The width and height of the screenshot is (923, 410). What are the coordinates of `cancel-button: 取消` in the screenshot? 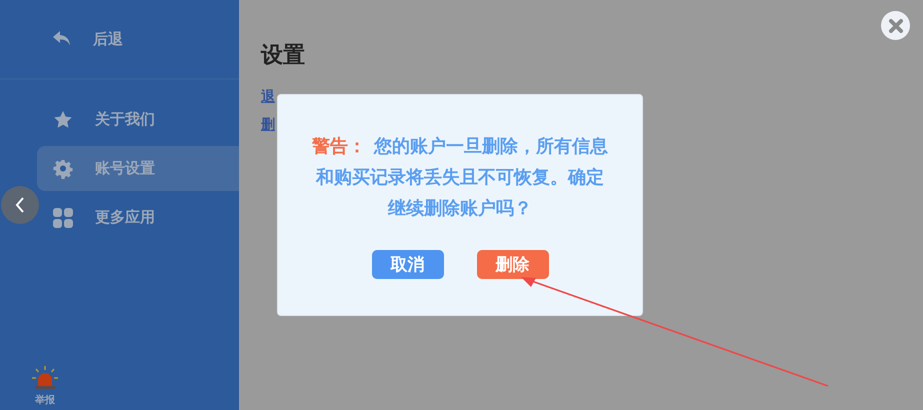 It's located at (408, 264).